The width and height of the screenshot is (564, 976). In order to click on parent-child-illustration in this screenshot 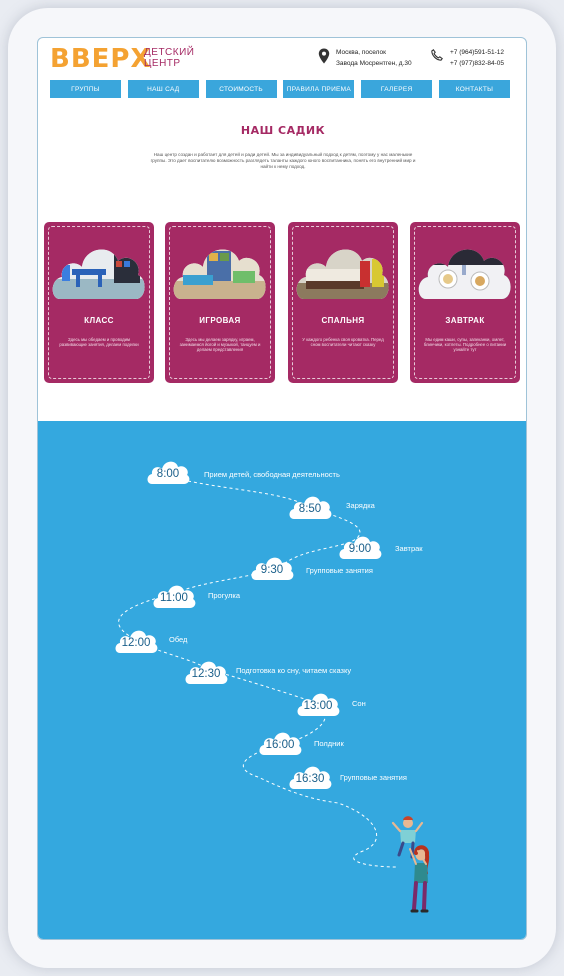, I will do `click(410, 864)`.